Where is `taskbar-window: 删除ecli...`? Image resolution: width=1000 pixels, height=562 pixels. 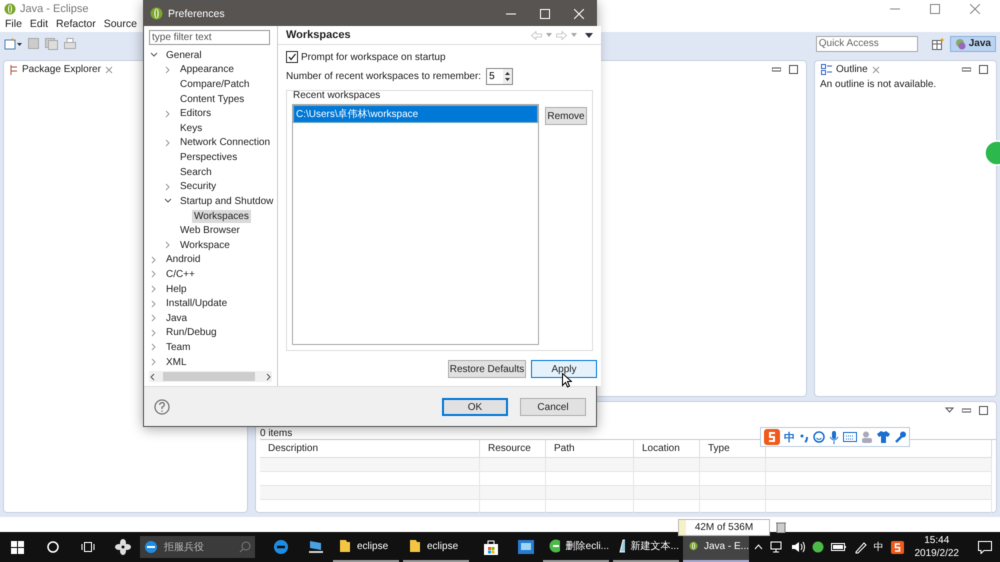
taskbar-window: 删除ecli... is located at coordinates (576, 547).